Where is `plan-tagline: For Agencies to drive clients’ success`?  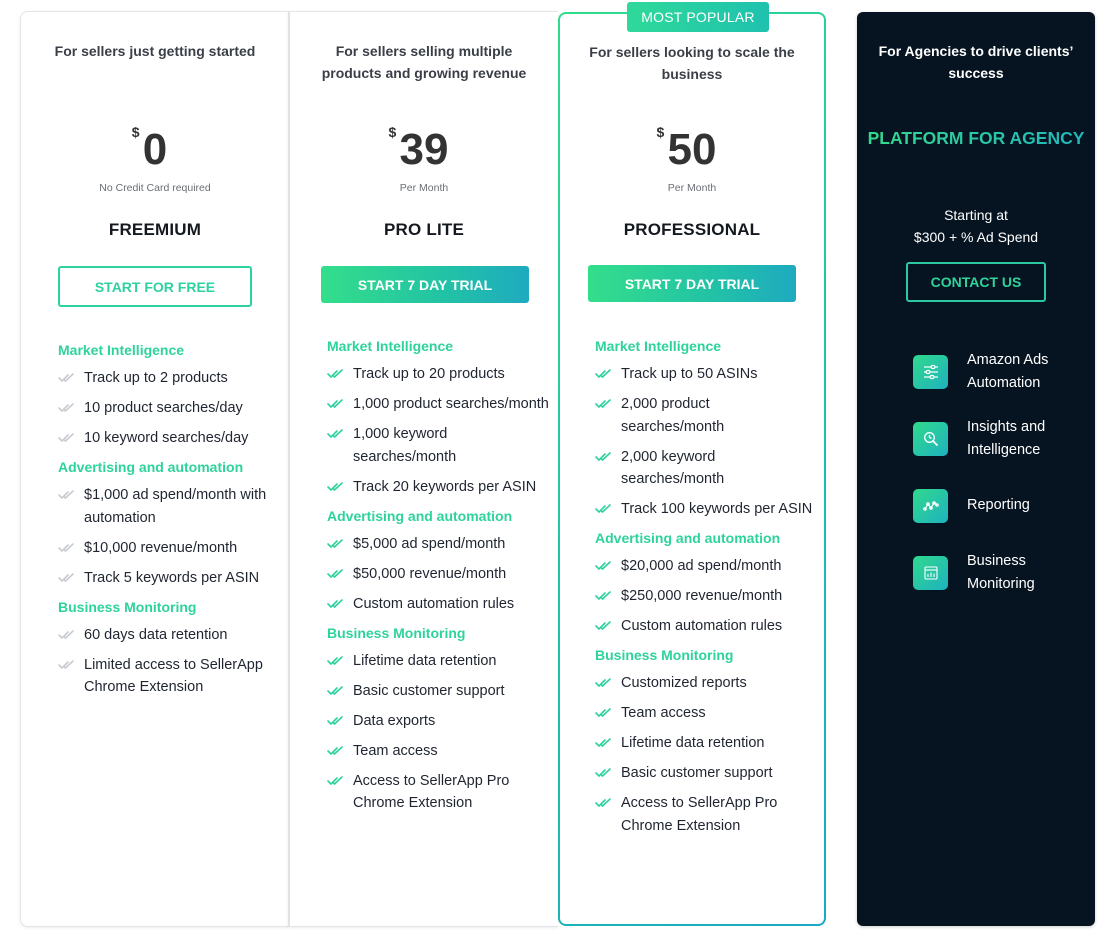 plan-tagline: For Agencies to drive clients’ success is located at coordinates (976, 62).